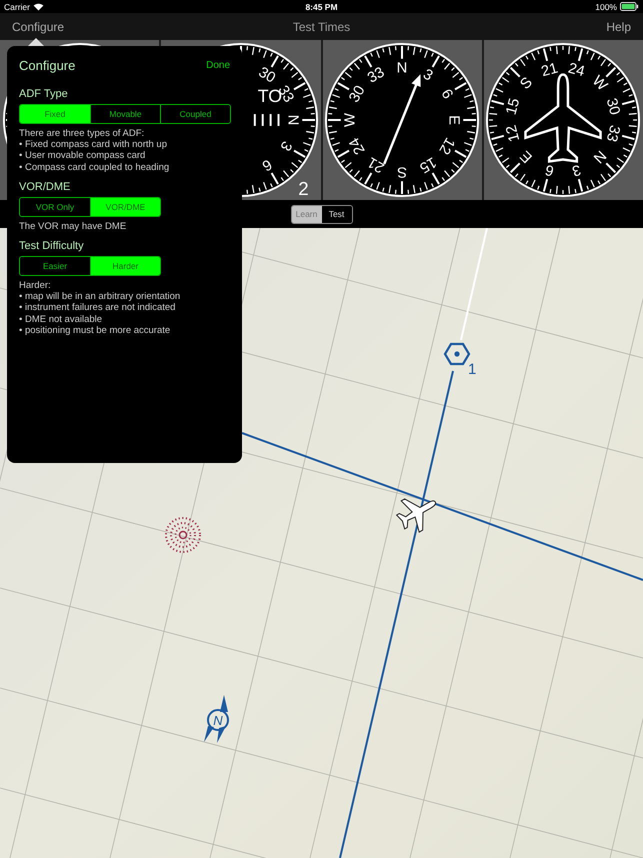  Describe the element at coordinates (218, 65) in the screenshot. I see `done-button: Done` at that location.